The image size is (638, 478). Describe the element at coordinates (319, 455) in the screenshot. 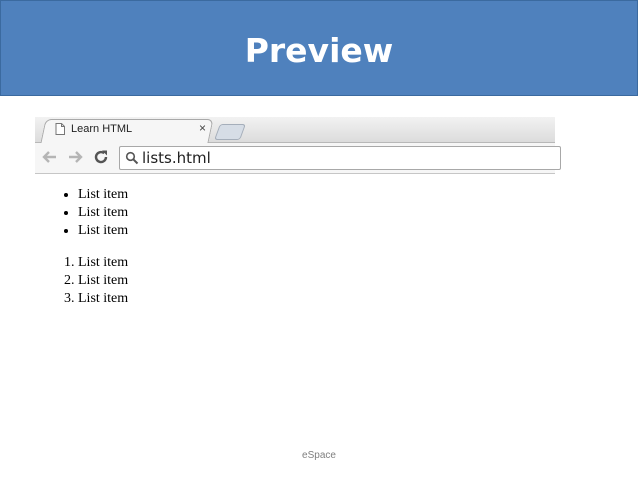

I see `slide-footer: eSpace` at that location.